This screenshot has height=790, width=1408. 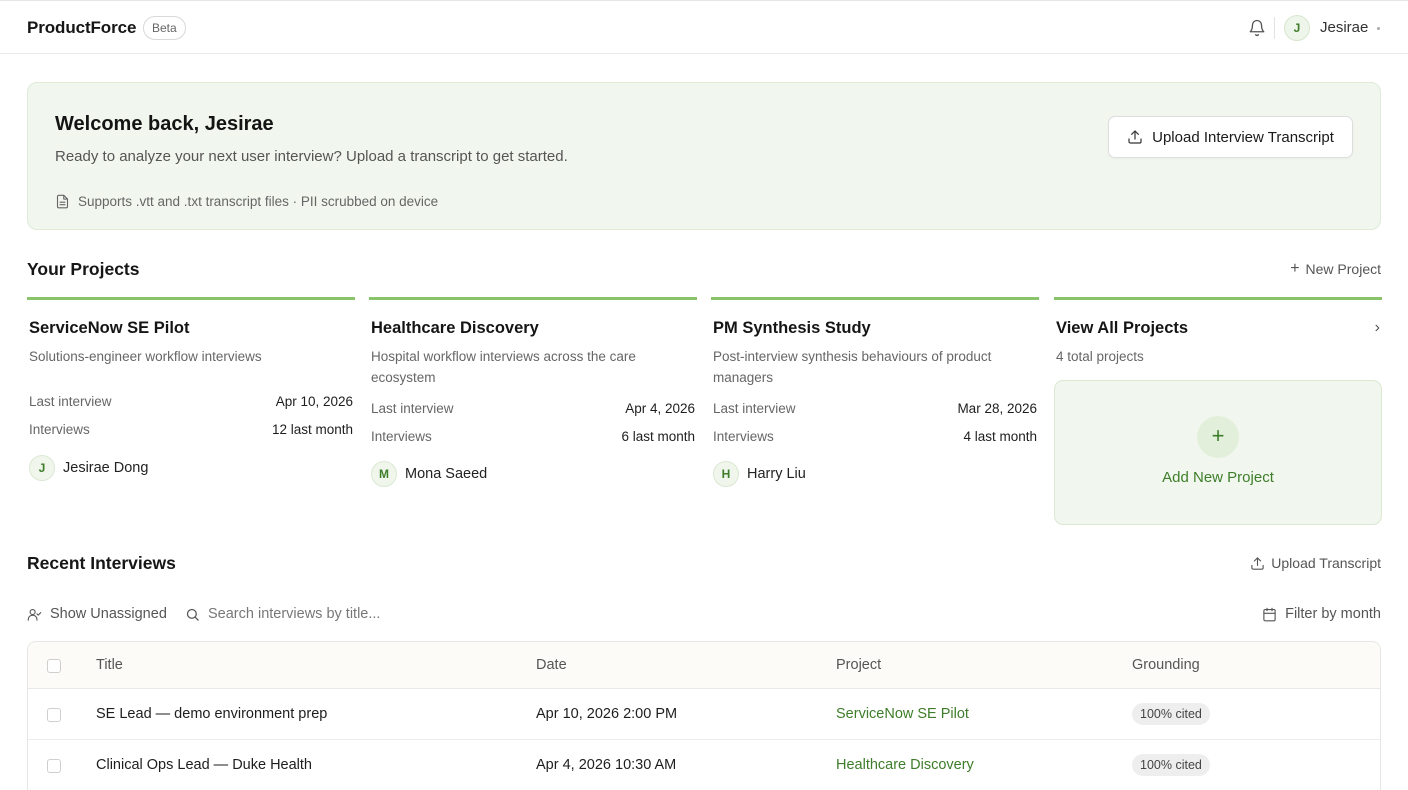 I want to click on project-name: ServiceNow SE Pilot, so click(x=109, y=328).